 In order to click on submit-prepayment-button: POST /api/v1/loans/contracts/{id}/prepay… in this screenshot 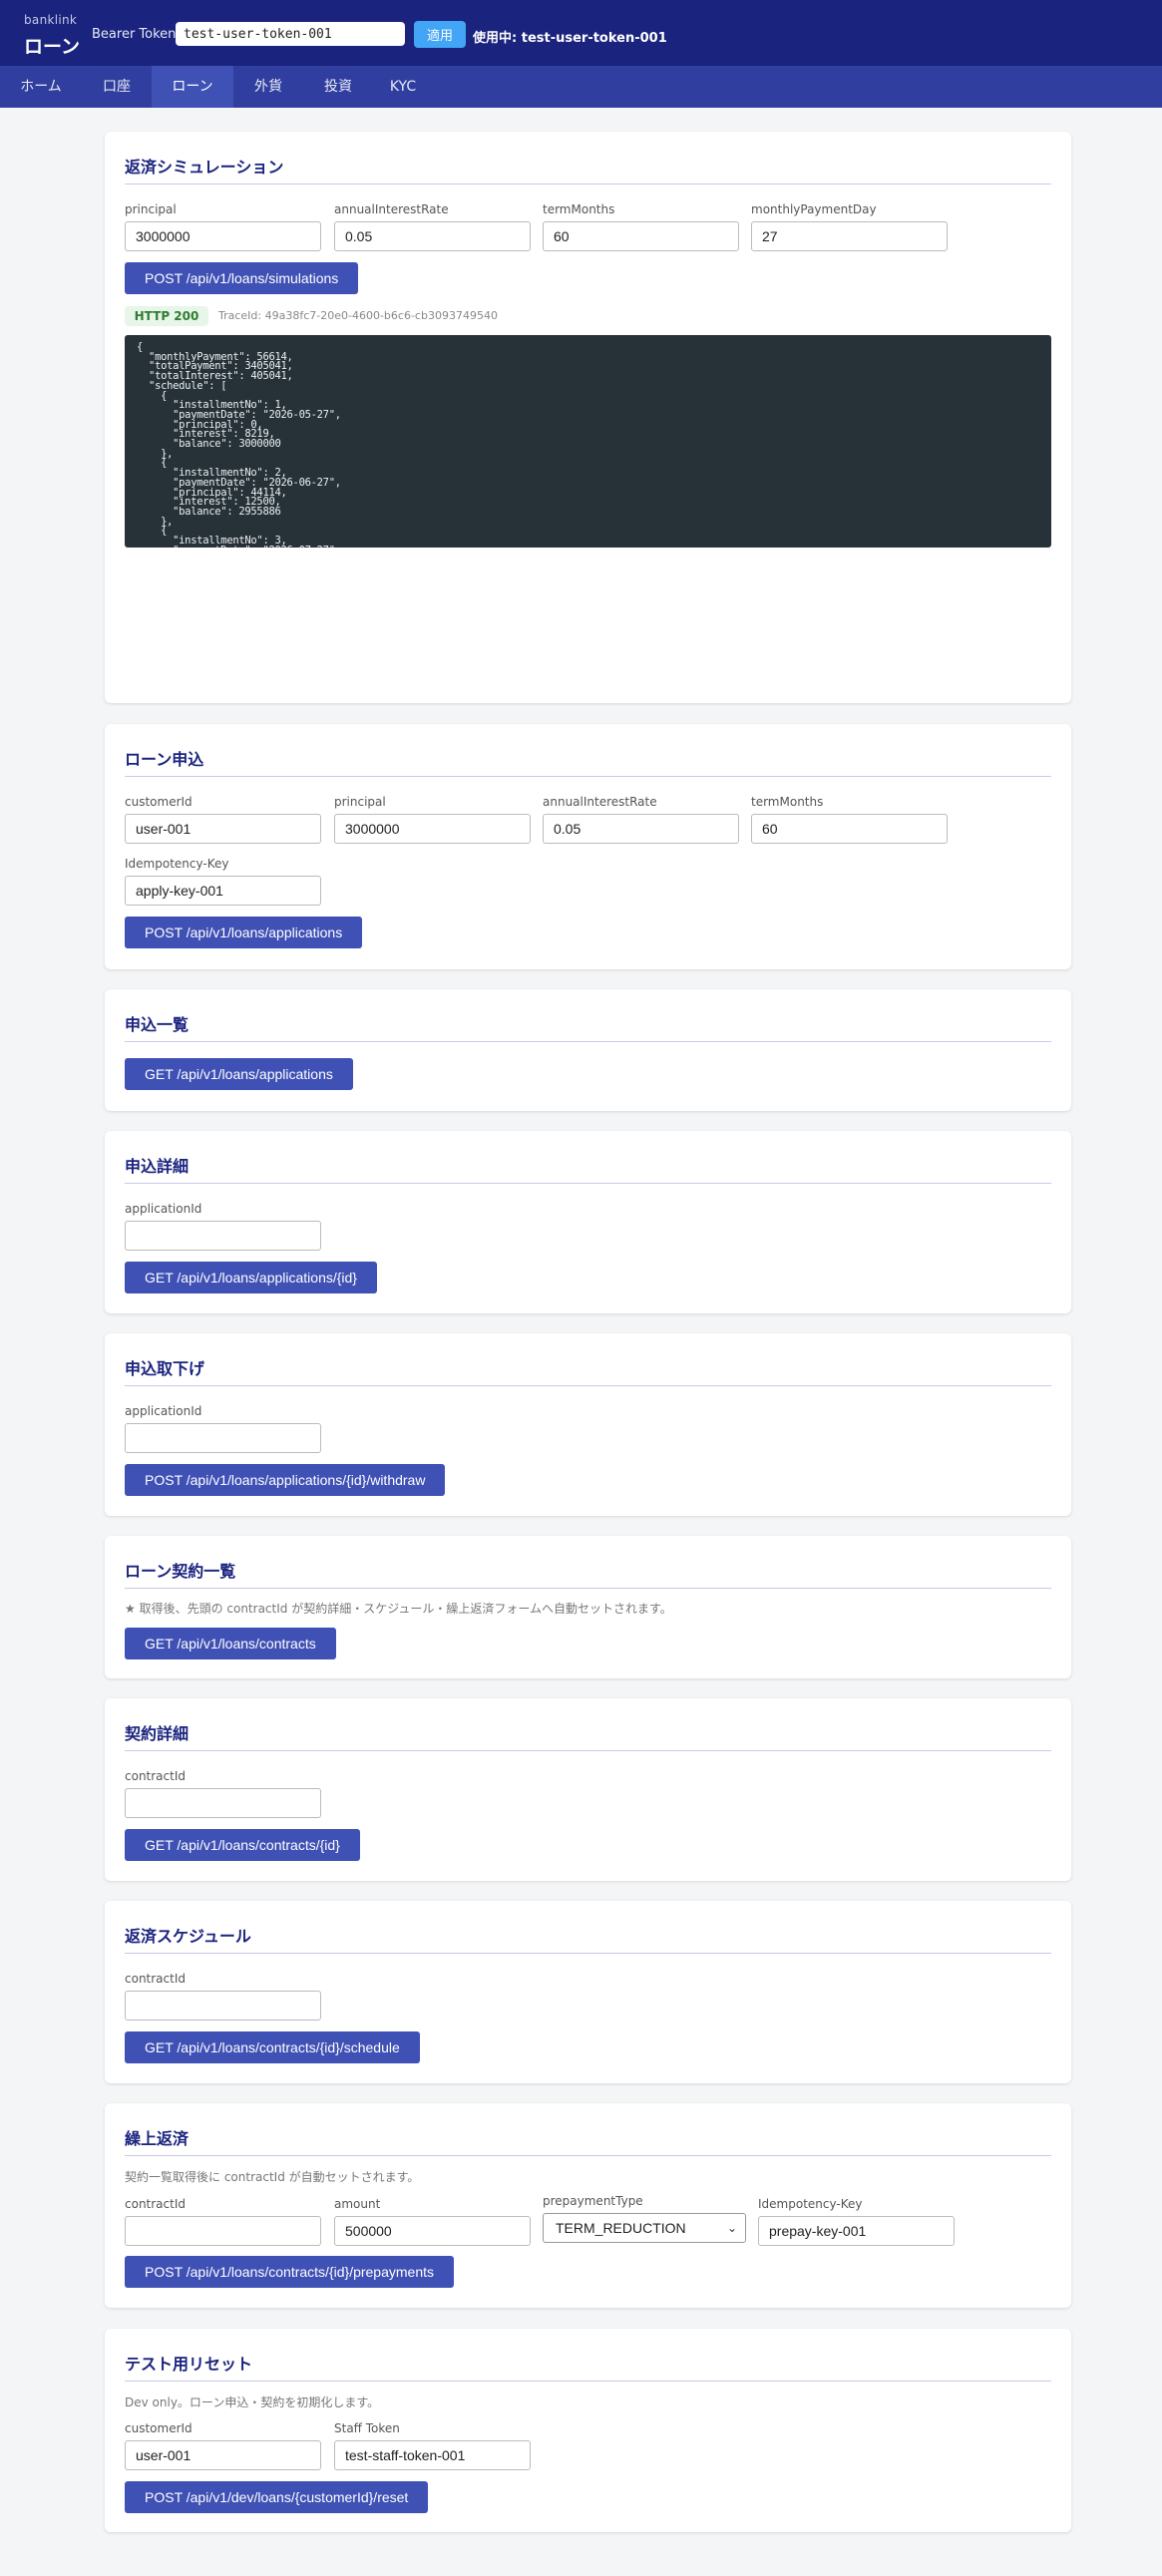, I will do `click(290, 2272)`.